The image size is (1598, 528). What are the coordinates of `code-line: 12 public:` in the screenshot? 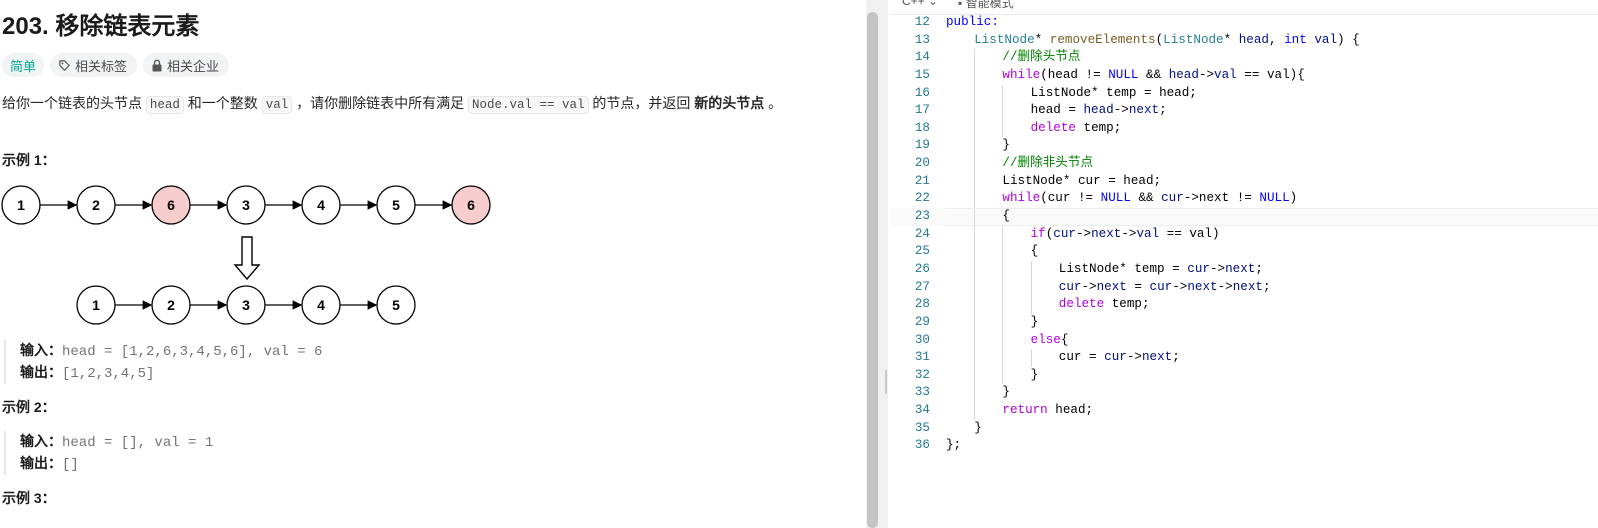 It's located at (1244, 23).